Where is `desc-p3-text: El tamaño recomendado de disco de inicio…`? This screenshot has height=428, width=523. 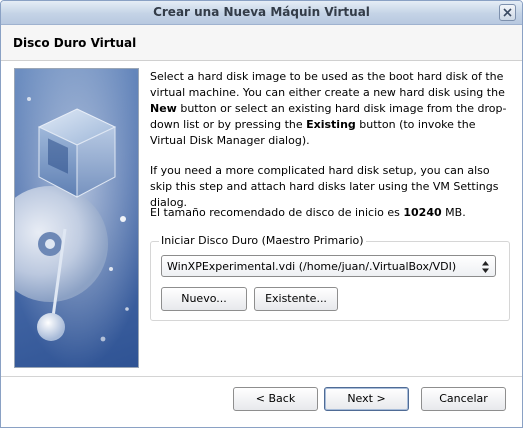 desc-p3-text: El tamaño recomendado de disco de inicio… is located at coordinates (277, 212).